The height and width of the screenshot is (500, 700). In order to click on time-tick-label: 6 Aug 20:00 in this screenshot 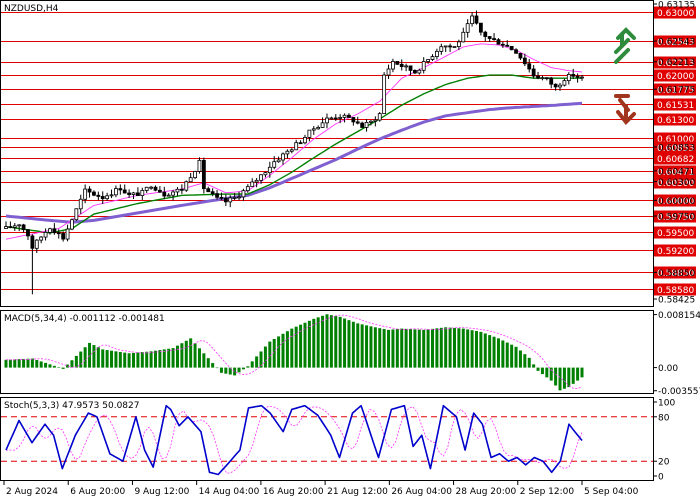, I will do `click(97, 492)`.